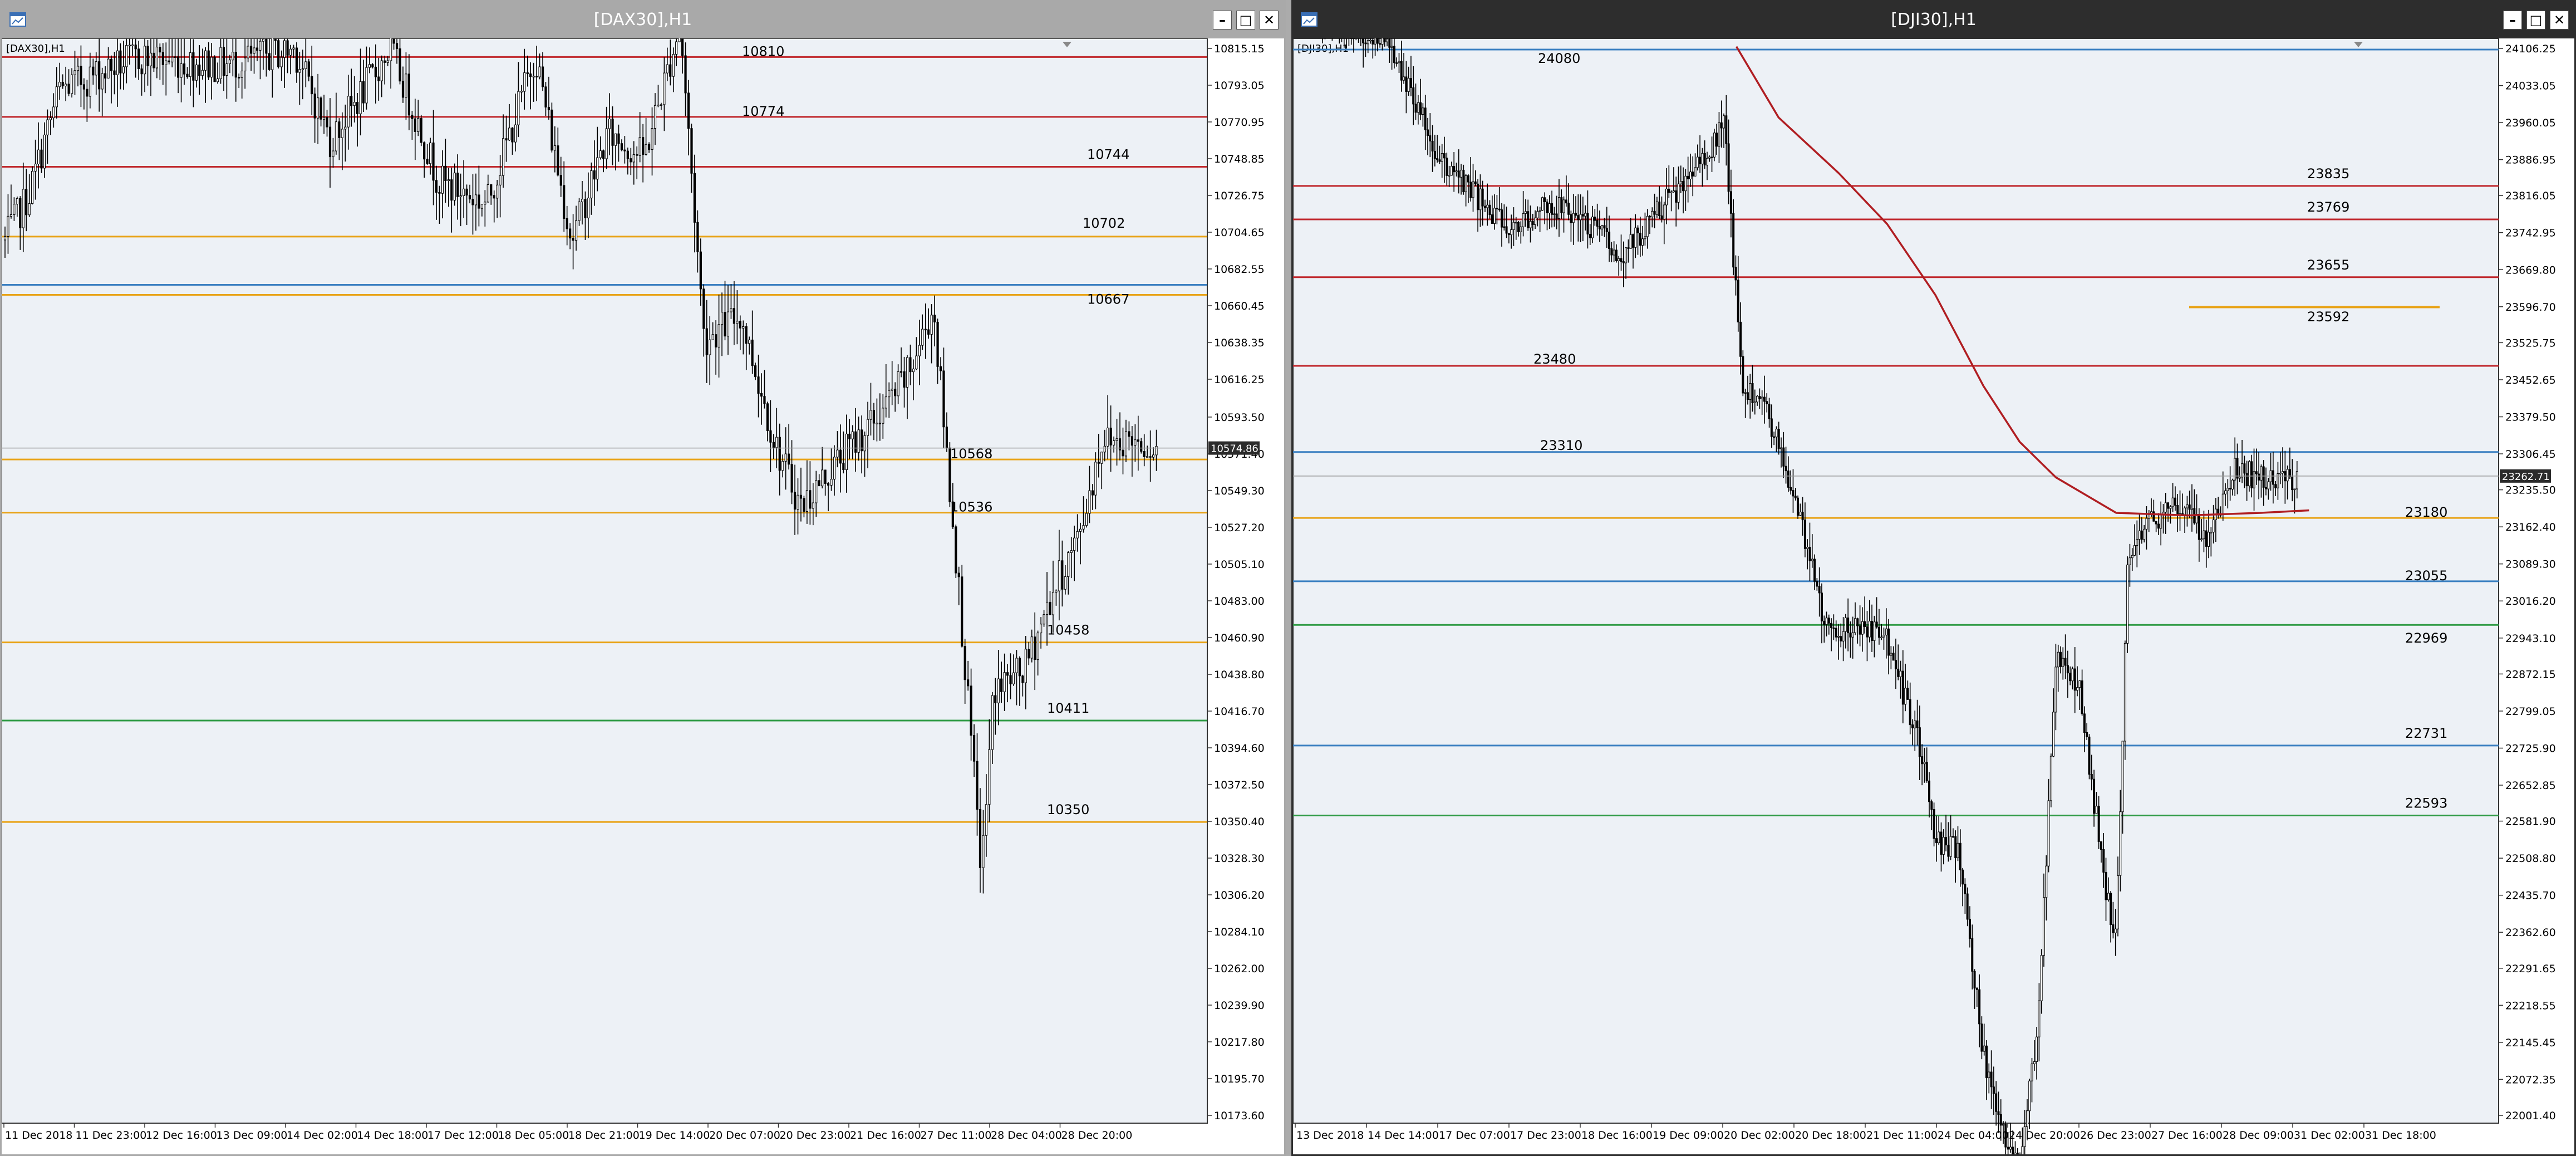  Describe the element at coordinates (2426, 803) in the screenshot. I see `level-label: 22593` at that location.